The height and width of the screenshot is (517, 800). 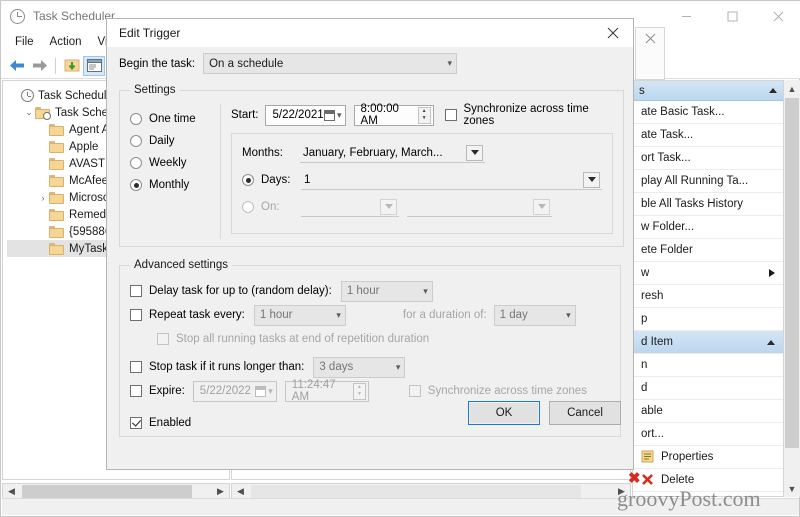 I want to click on sync-time-zones-checkbox, so click(x=450, y=115).